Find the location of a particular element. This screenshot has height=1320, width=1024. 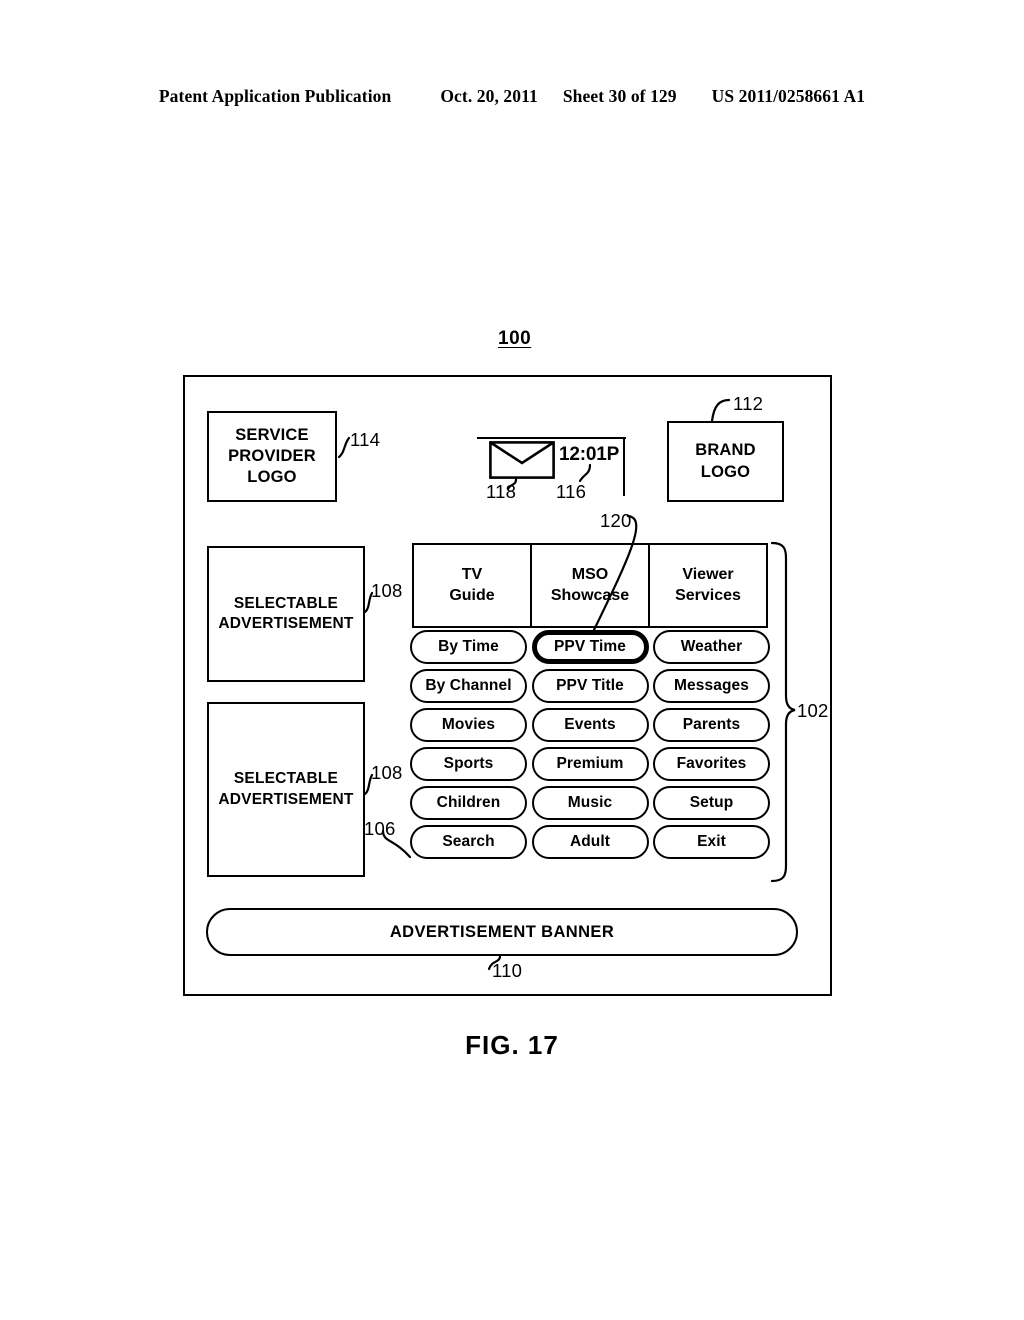

menu-button-weather: Weather is located at coordinates (711, 647).